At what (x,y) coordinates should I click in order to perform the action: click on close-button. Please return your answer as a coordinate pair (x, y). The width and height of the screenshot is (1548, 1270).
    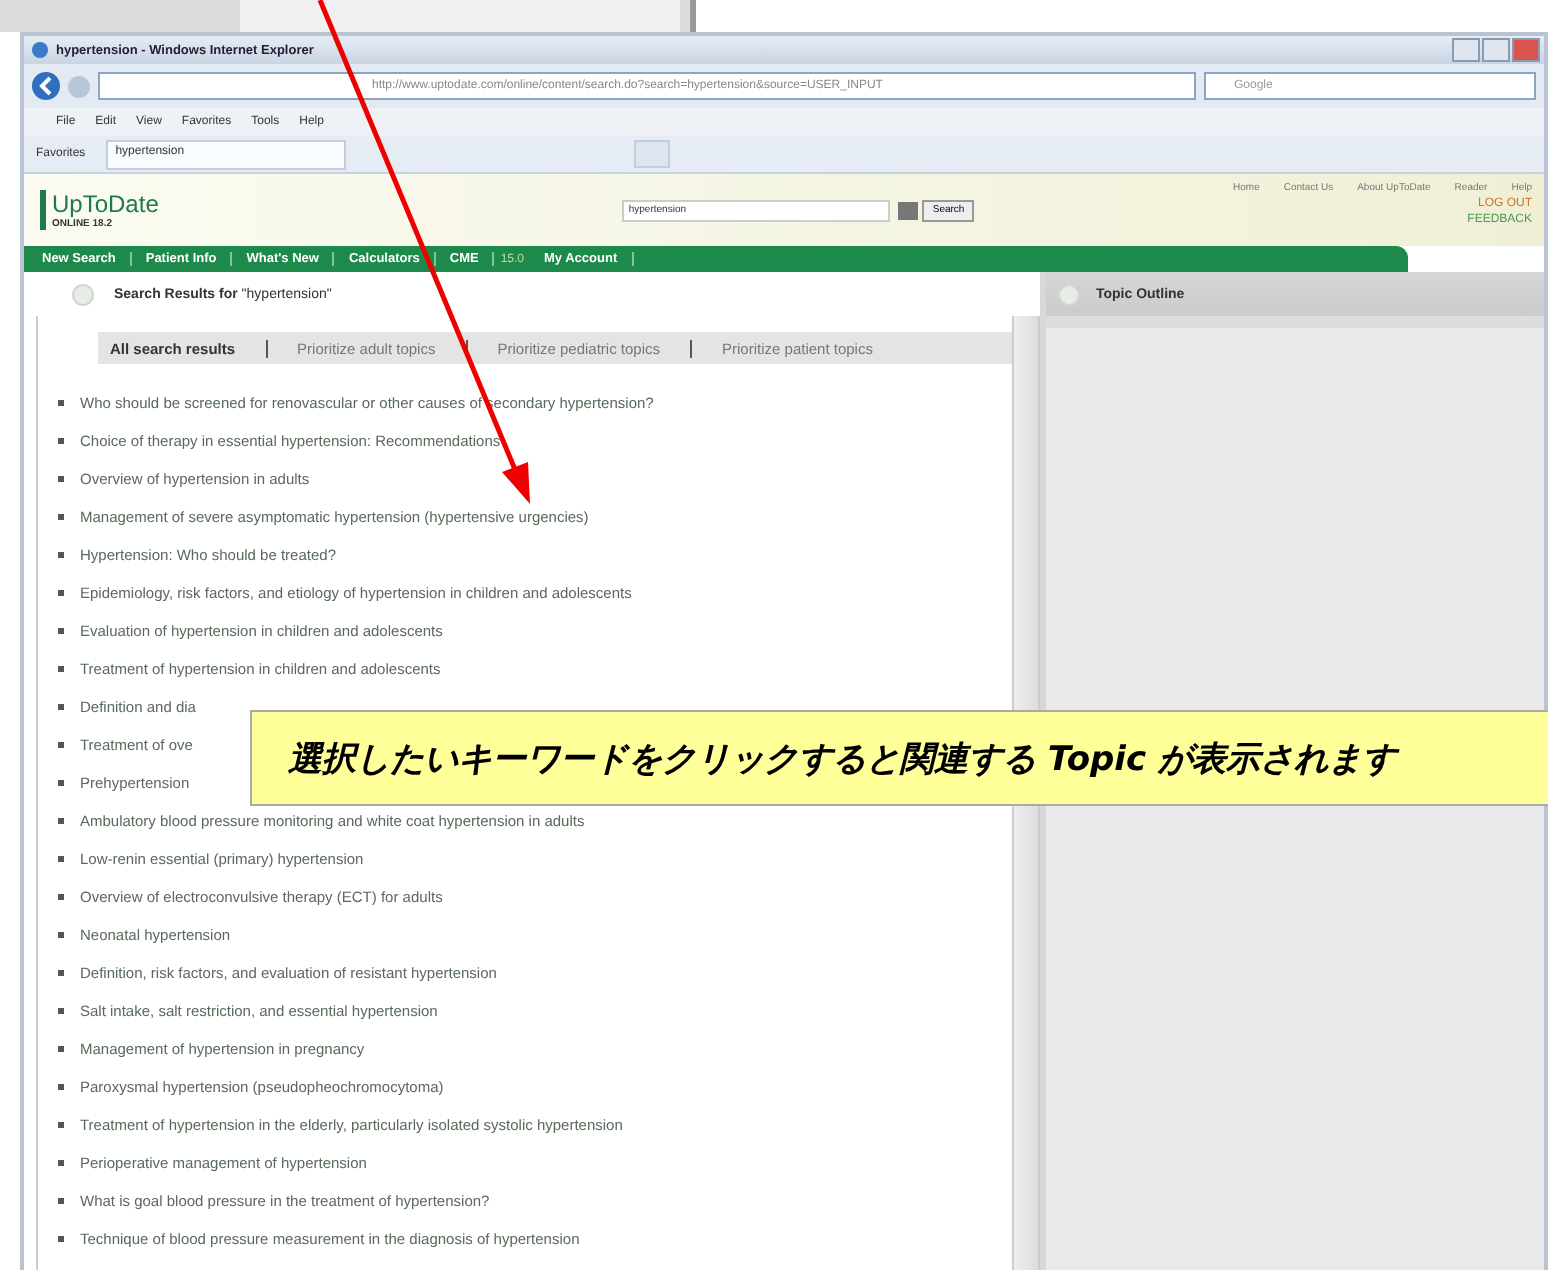
    Looking at the image, I should click on (1526, 50).